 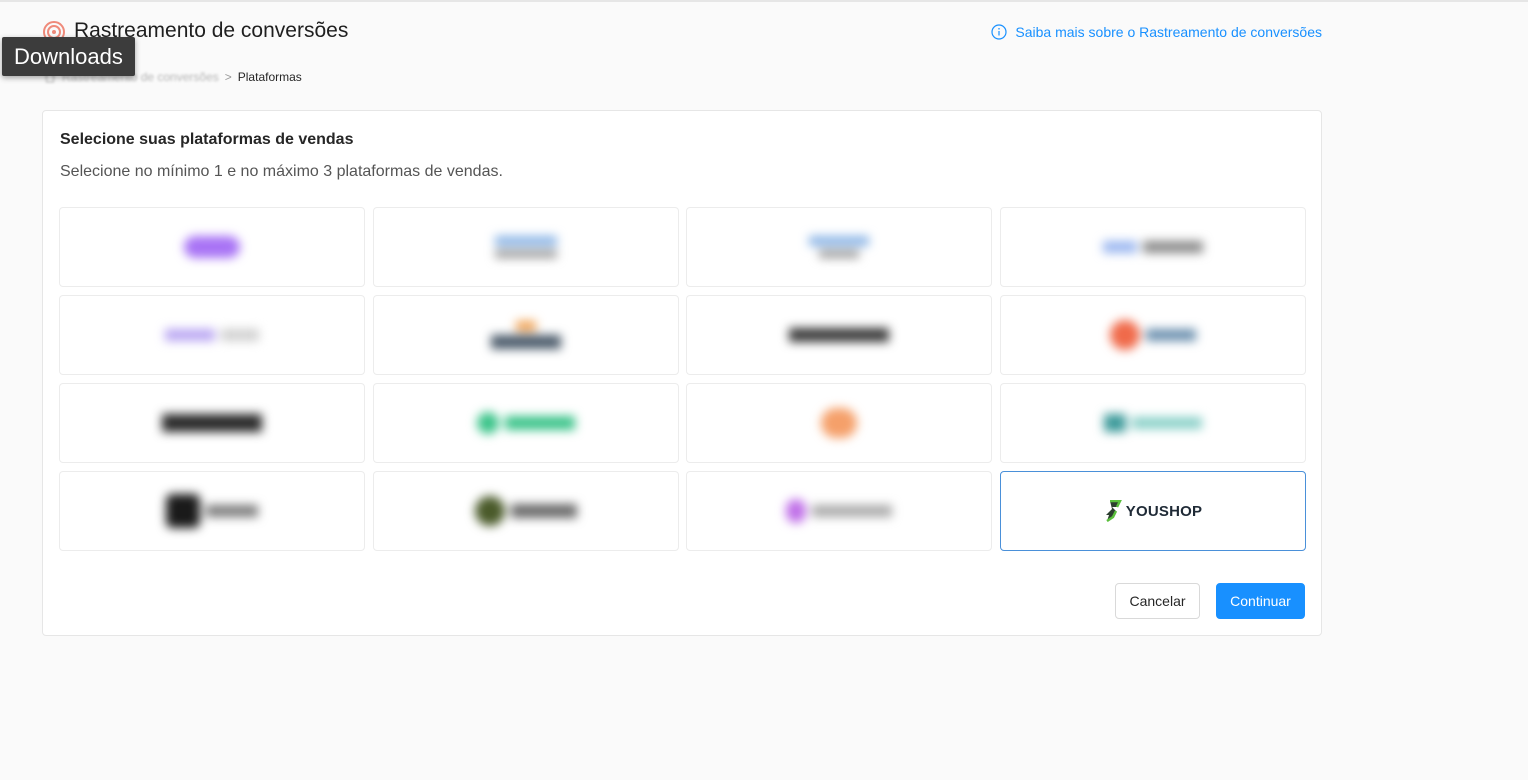 What do you see at coordinates (764, 1) in the screenshot?
I see `top-divider` at bounding box center [764, 1].